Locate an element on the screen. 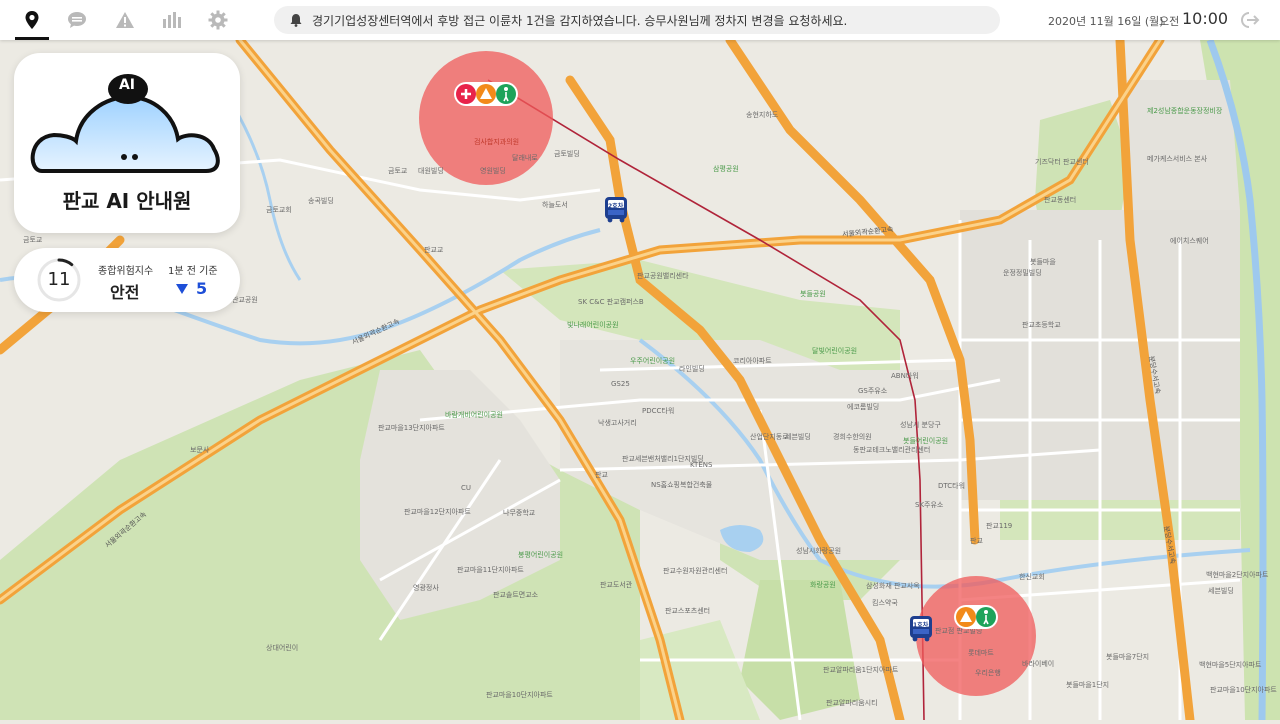 The width and height of the screenshot is (1280, 724). gear-icon is located at coordinates (218, 20).